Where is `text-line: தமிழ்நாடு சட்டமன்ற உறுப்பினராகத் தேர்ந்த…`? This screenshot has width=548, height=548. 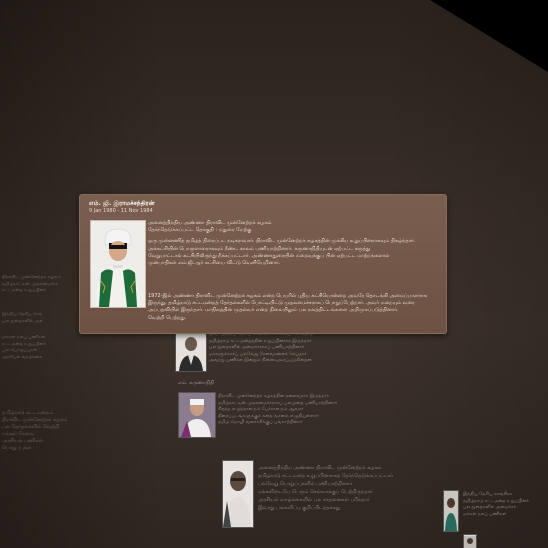
text-line: தமிழ்நாடு சட்டமன்ற உறுப்பினராகத் தேர்ந்த… is located at coordinates (326, 476).